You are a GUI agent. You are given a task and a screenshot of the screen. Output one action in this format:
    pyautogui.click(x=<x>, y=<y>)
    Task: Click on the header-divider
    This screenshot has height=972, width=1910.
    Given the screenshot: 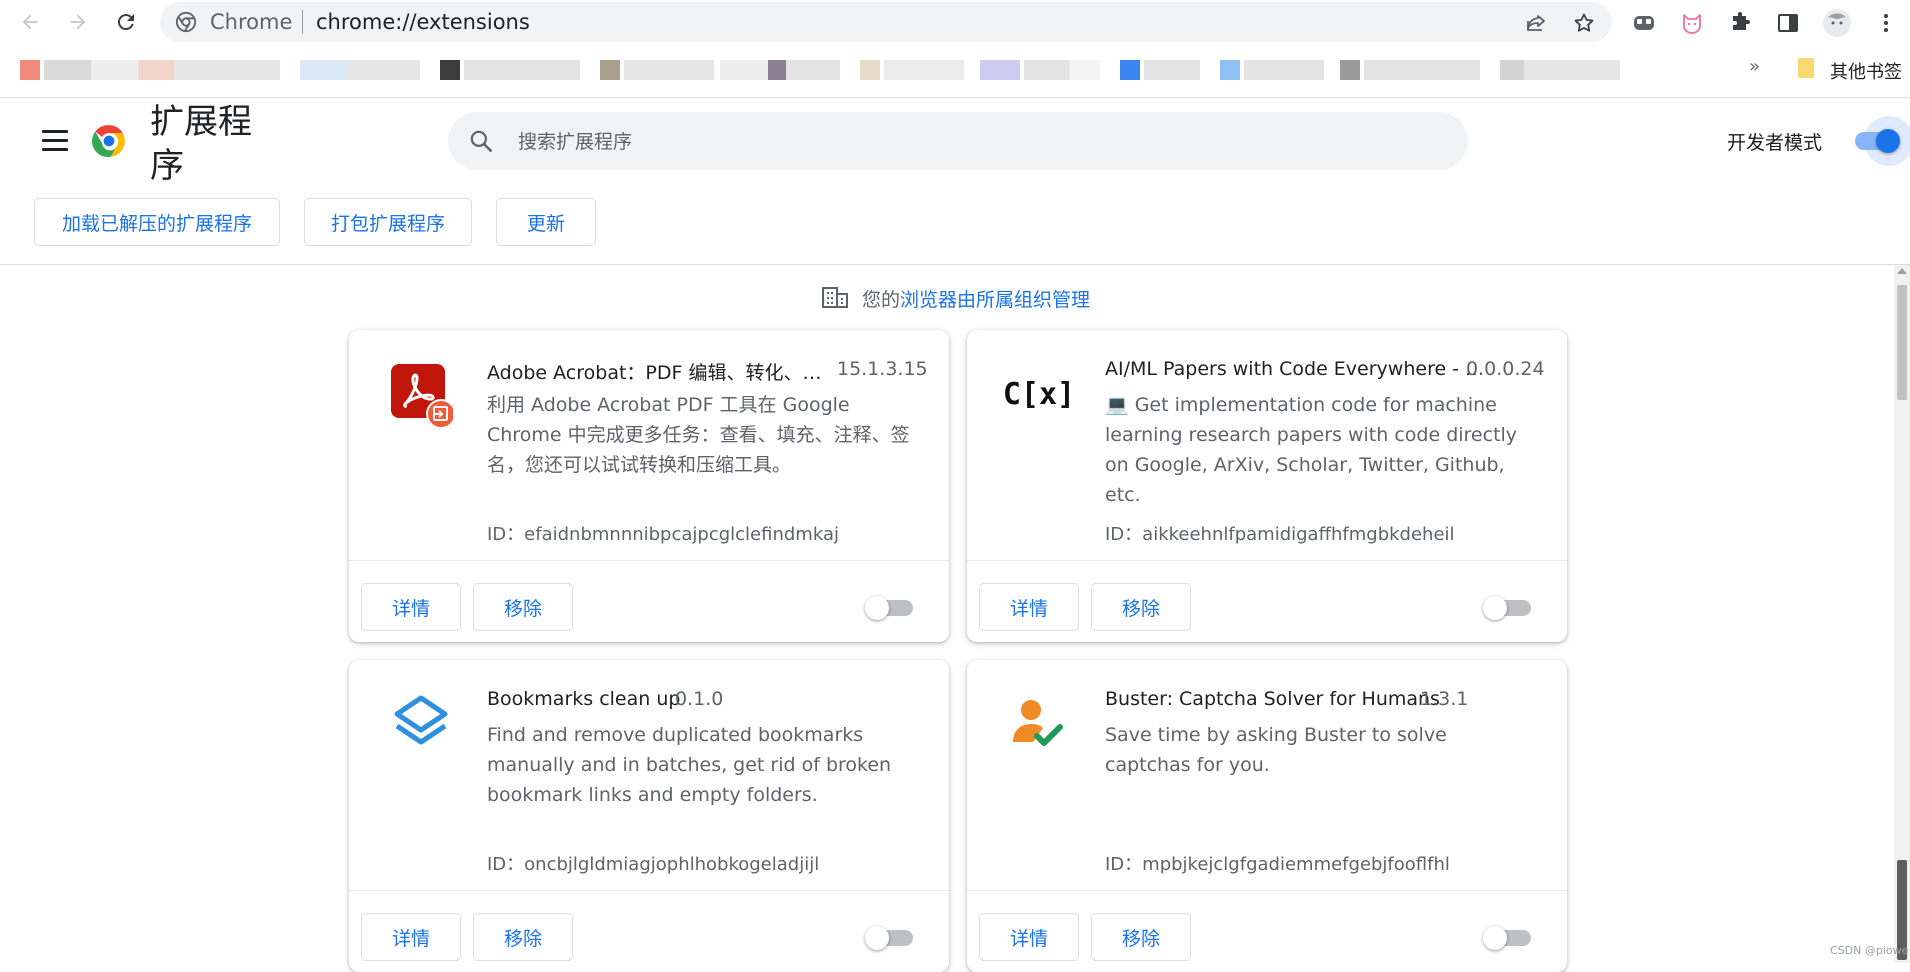 What is the action you would take?
    pyautogui.click(x=955, y=264)
    